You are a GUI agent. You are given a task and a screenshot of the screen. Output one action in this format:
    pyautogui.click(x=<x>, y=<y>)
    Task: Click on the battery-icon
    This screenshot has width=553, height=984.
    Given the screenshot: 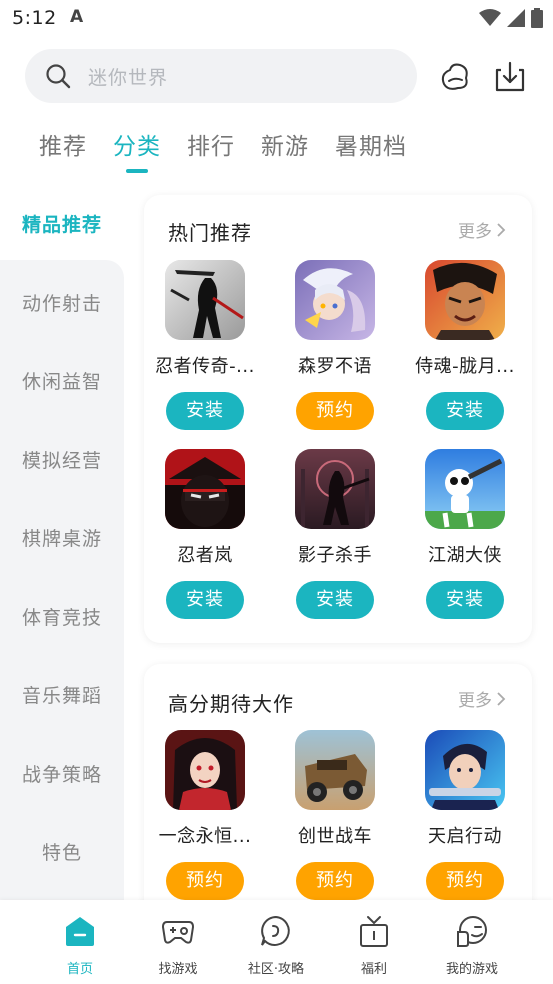 What is the action you would take?
    pyautogui.click(x=537, y=18)
    